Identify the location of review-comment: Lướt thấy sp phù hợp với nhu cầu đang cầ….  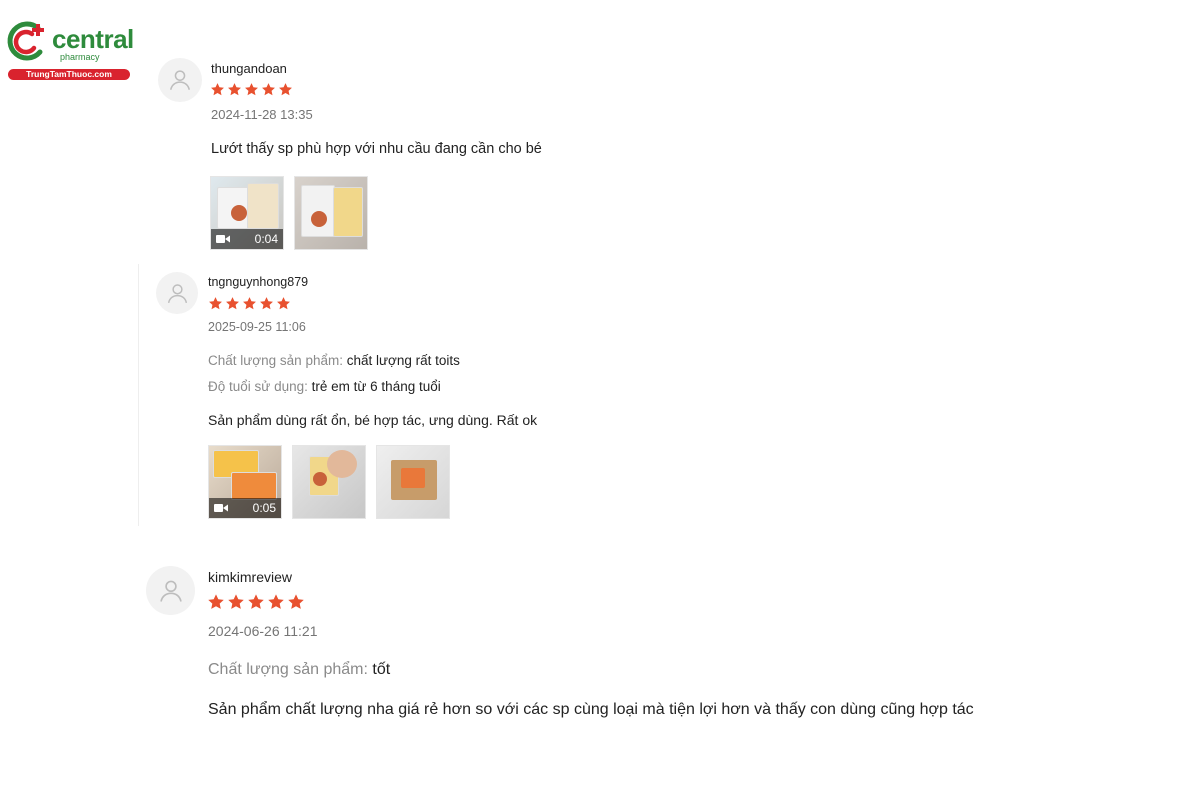
(376, 149).